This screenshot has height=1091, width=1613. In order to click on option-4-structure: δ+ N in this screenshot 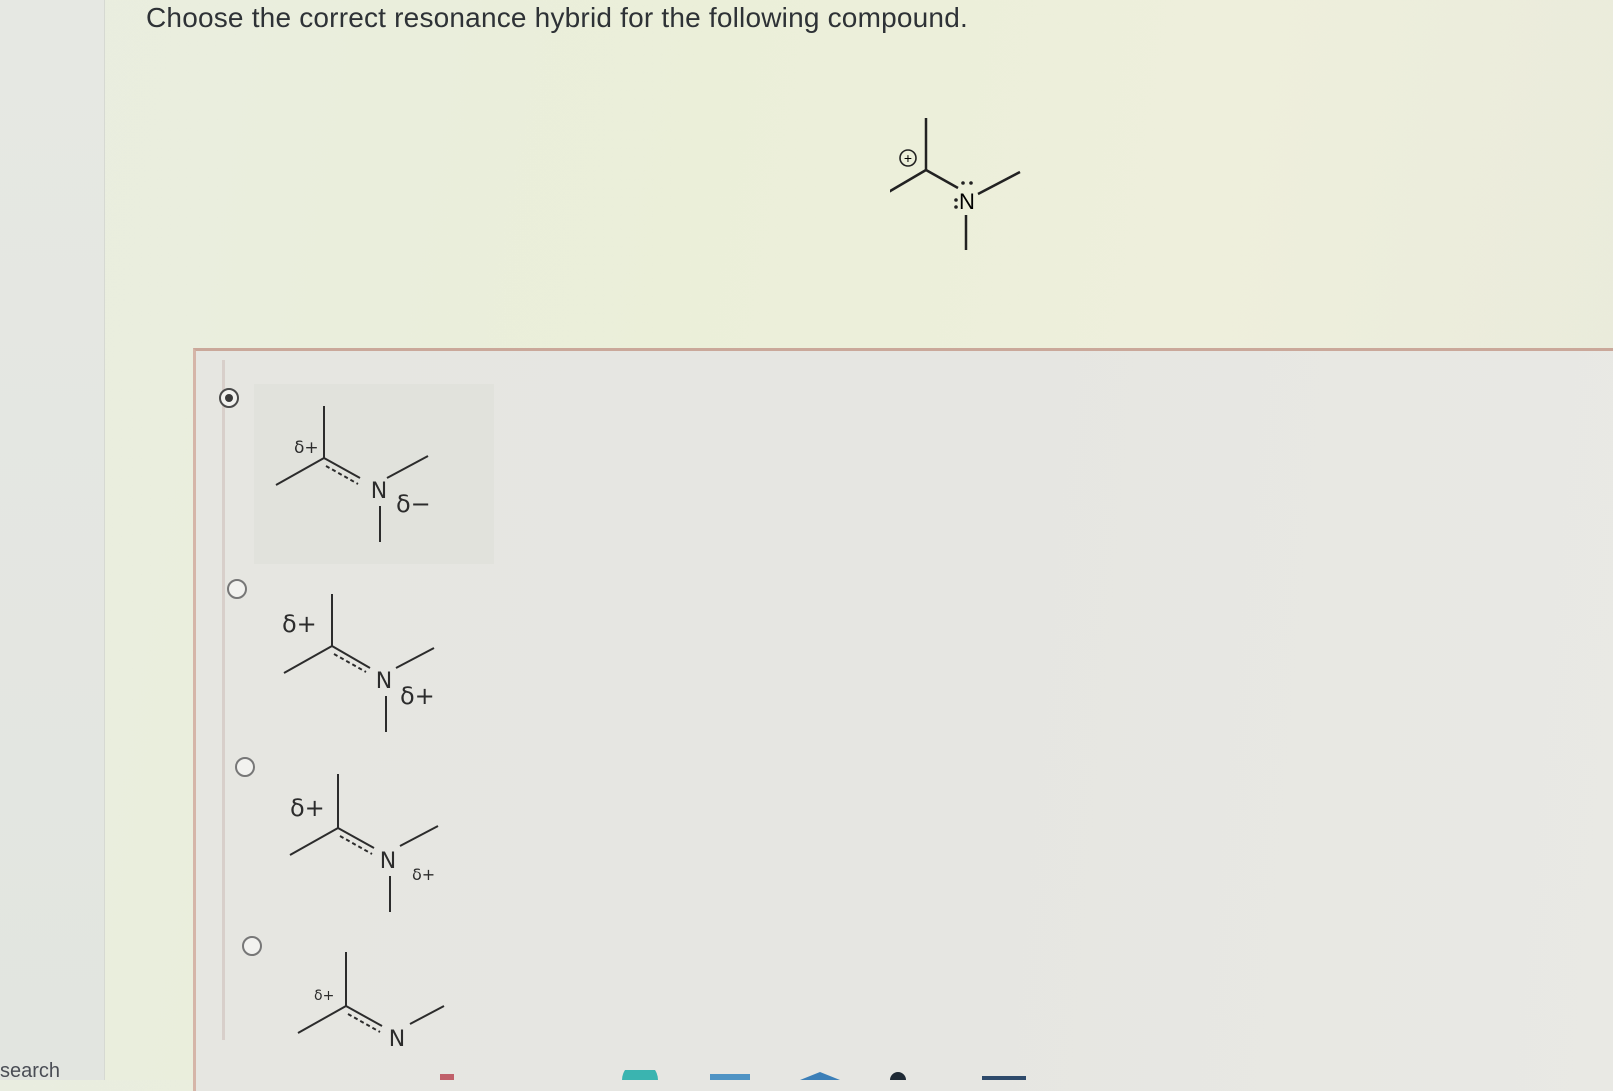, I will do `click(371, 1002)`.